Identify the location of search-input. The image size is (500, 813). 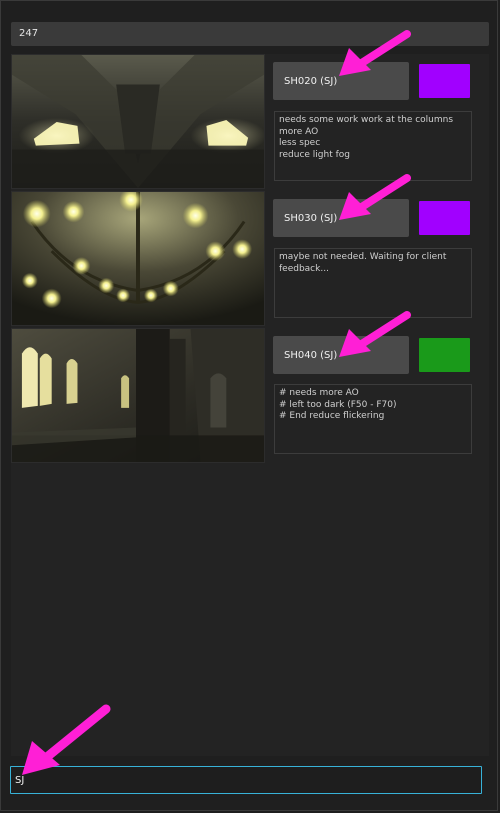
(246, 780).